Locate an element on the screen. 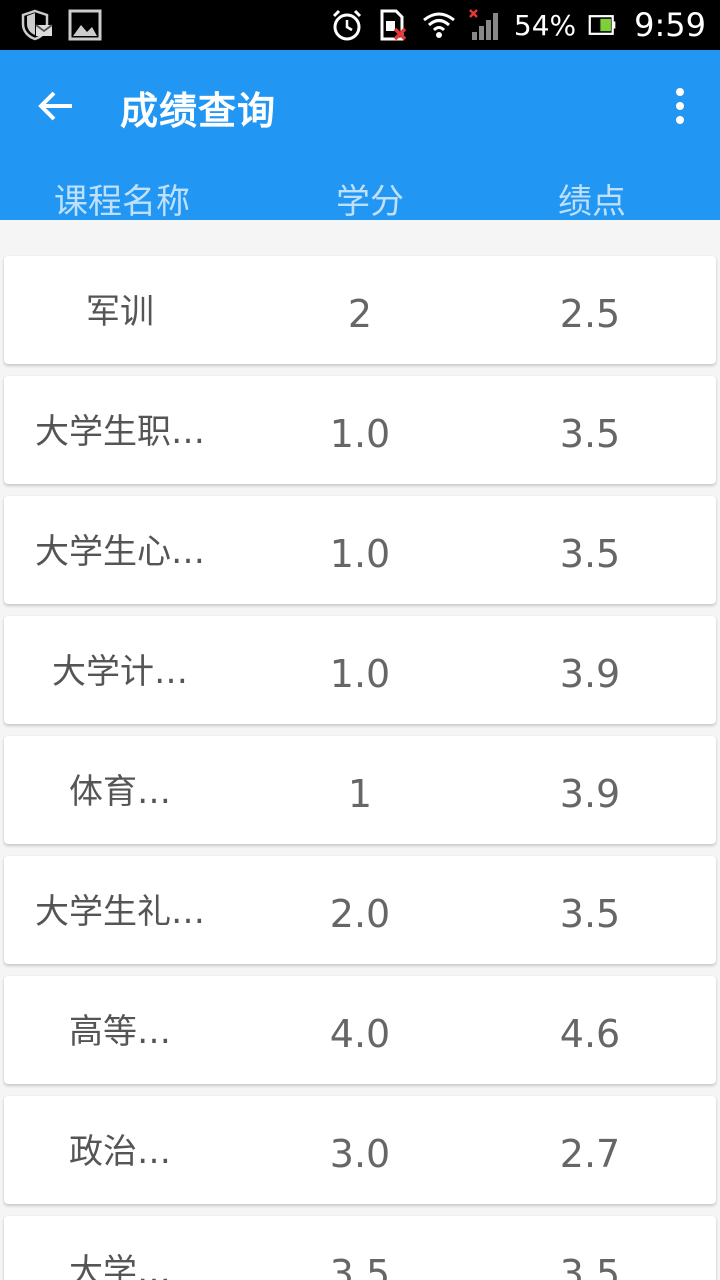 The height and width of the screenshot is (1280, 720). course-credit: 2 is located at coordinates (360, 314).